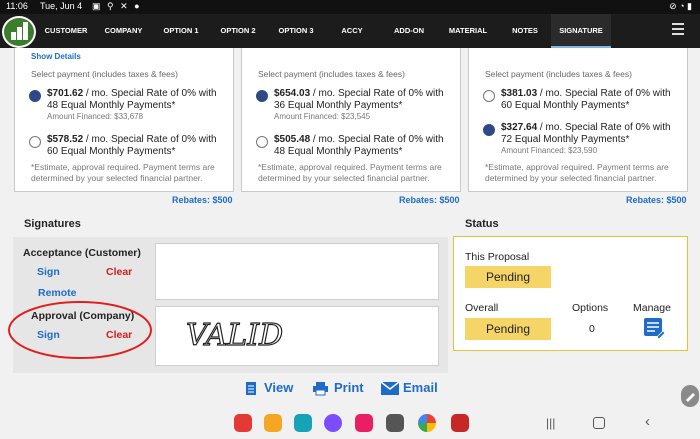 Image resolution: width=700 pixels, height=439 pixels. I want to click on options-label: Options, so click(590, 308).